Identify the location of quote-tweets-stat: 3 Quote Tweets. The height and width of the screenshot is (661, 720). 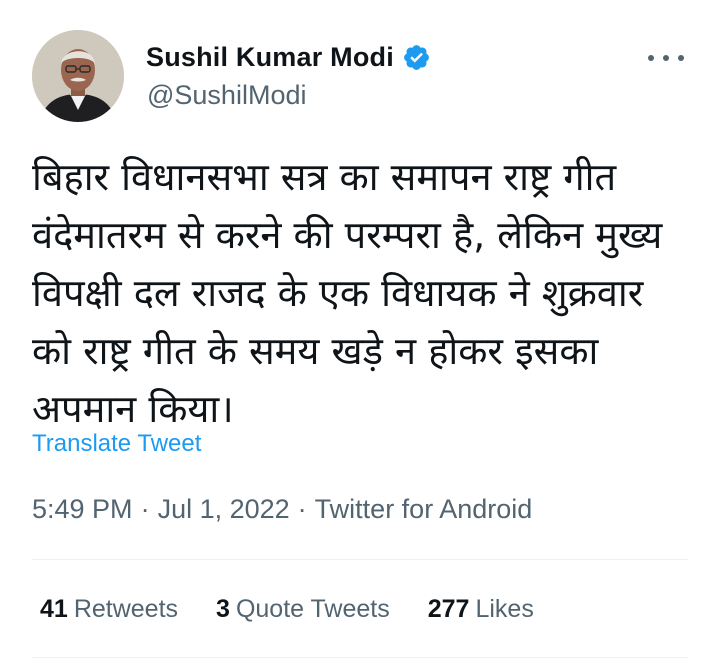
(303, 609).